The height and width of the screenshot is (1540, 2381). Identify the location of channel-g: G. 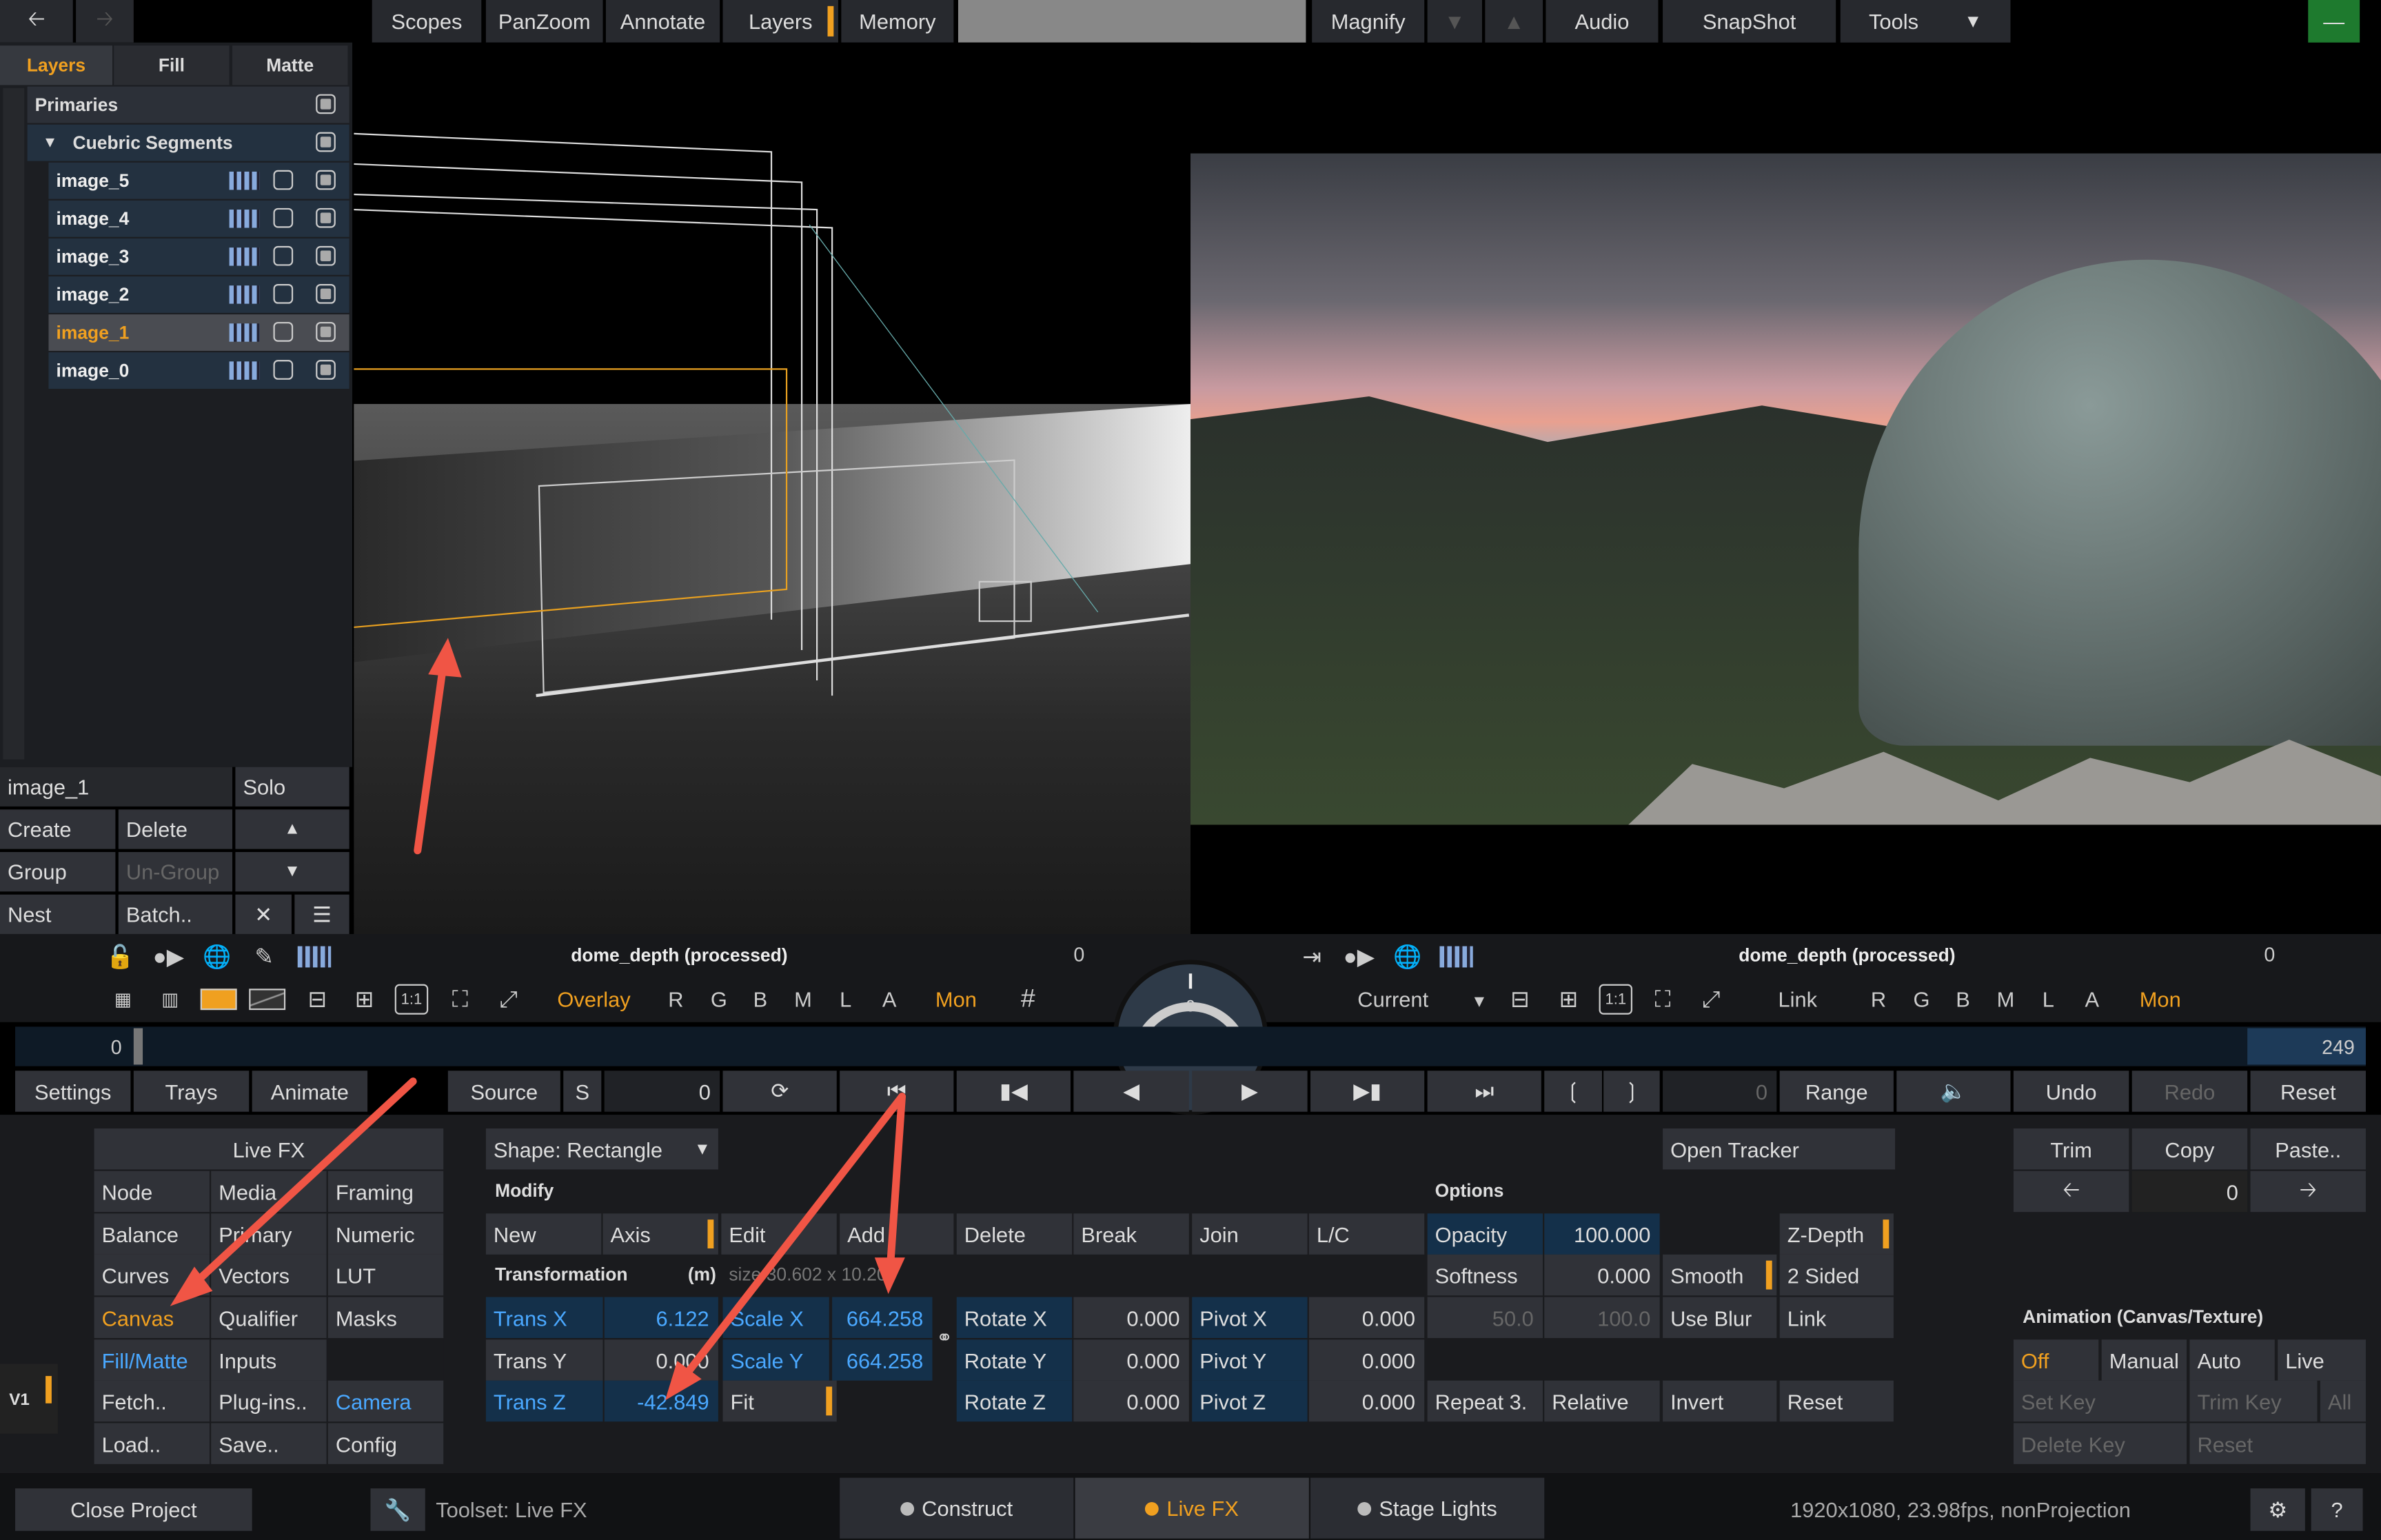
(719, 999).